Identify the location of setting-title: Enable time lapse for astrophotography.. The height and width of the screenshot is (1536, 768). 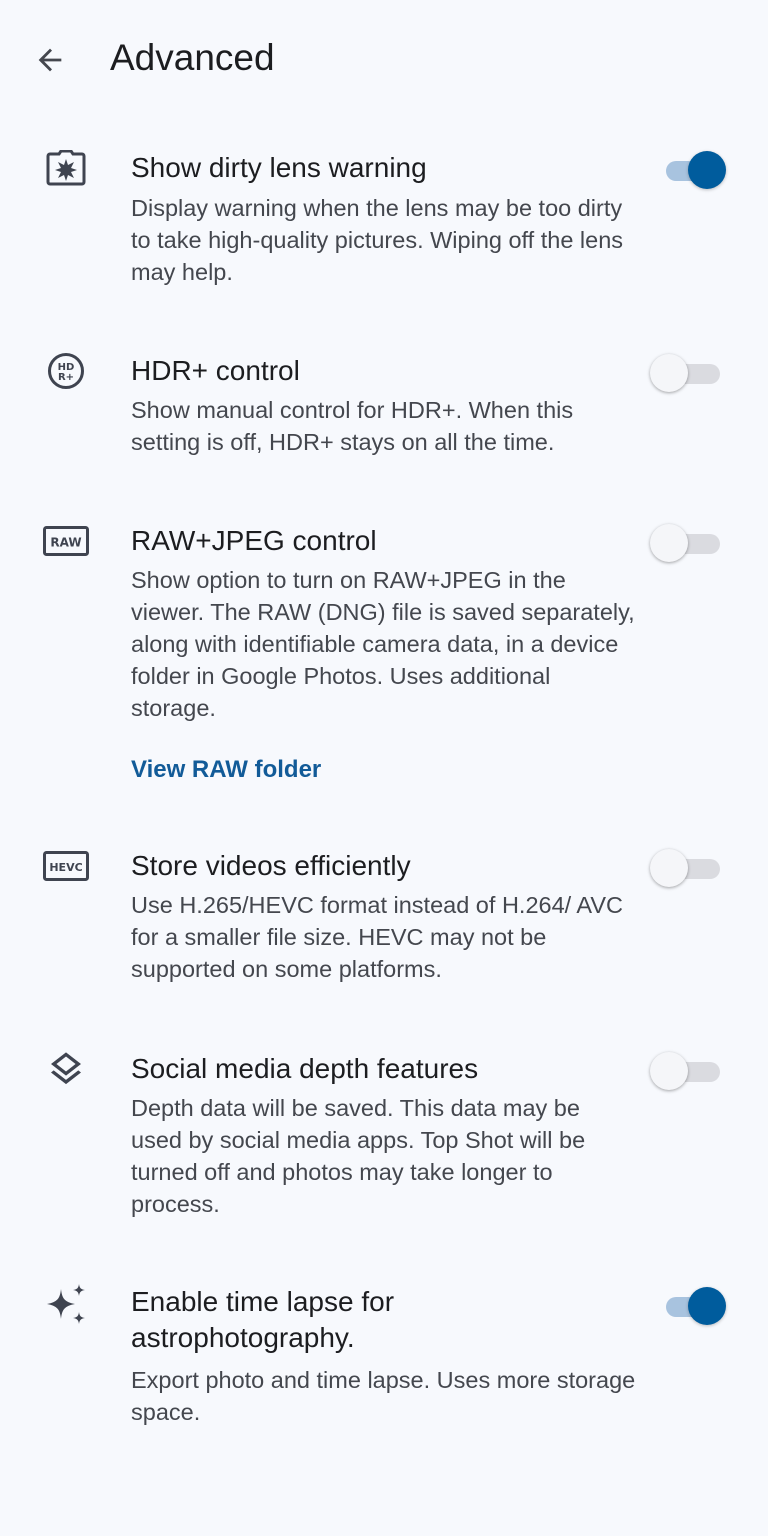
(263, 1319).